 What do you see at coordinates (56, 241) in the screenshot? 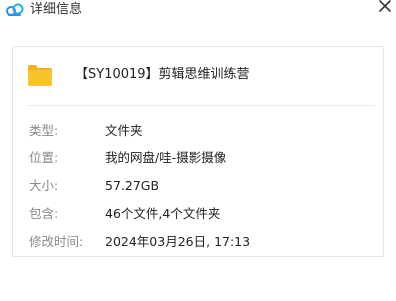
I see `detail-label: 修改时间:` at bounding box center [56, 241].